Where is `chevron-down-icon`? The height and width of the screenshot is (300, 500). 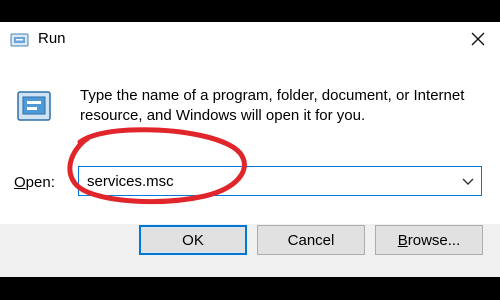
chevron-down-icon is located at coordinates (468, 181).